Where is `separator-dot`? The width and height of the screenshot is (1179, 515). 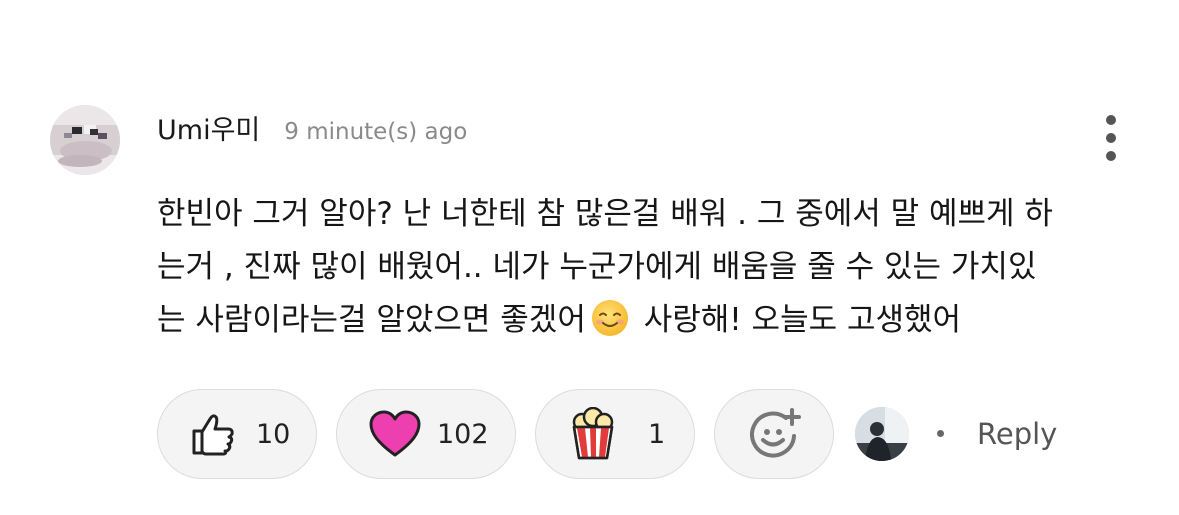 separator-dot is located at coordinates (940, 433).